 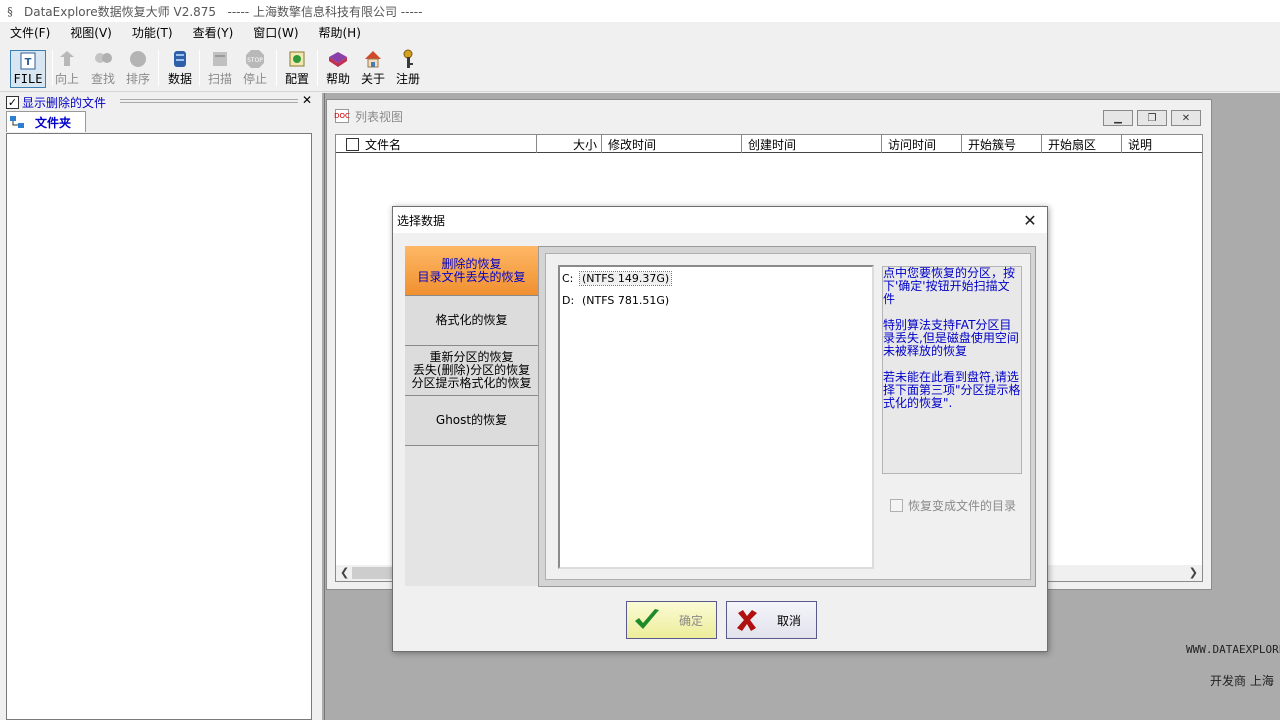 What do you see at coordinates (421, 220) in the screenshot?
I see `dialog-title: 选择数据` at bounding box center [421, 220].